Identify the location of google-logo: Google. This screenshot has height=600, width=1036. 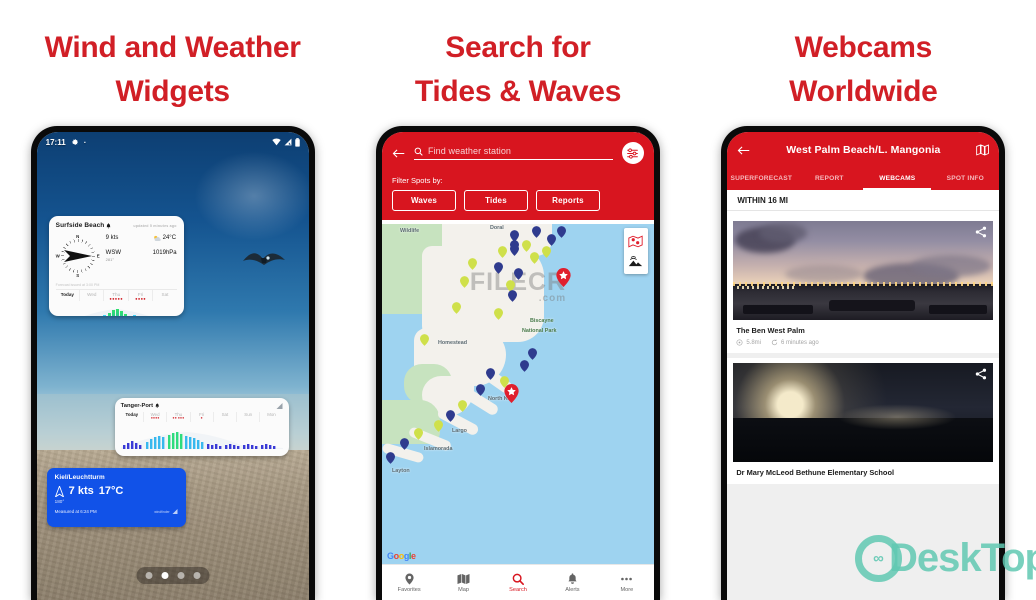
(401, 556).